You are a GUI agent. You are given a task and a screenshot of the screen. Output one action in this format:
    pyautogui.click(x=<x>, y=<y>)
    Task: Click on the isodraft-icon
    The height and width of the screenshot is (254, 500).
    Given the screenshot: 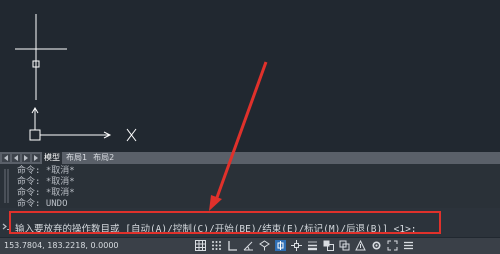 What is the action you would take?
    pyautogui.click(x=264, y=245)
    